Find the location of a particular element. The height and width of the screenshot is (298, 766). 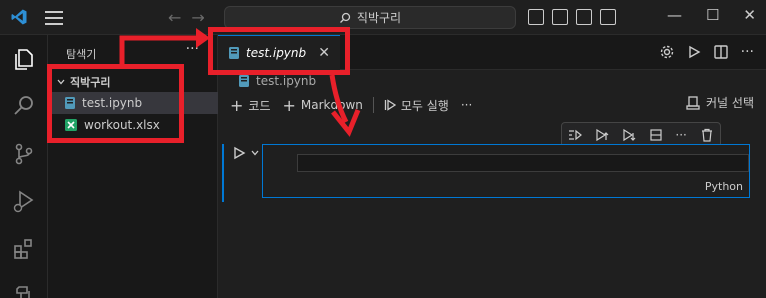

add-markdown-cell-button: + Markdown is located at coordinates (323, 105).